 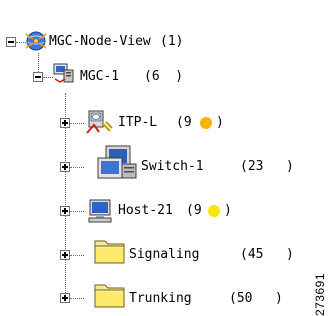 What do you see at coordinates (145, 211) in the screenshot?
I see `node-label: Host-21` at bounding box center [145, 211].